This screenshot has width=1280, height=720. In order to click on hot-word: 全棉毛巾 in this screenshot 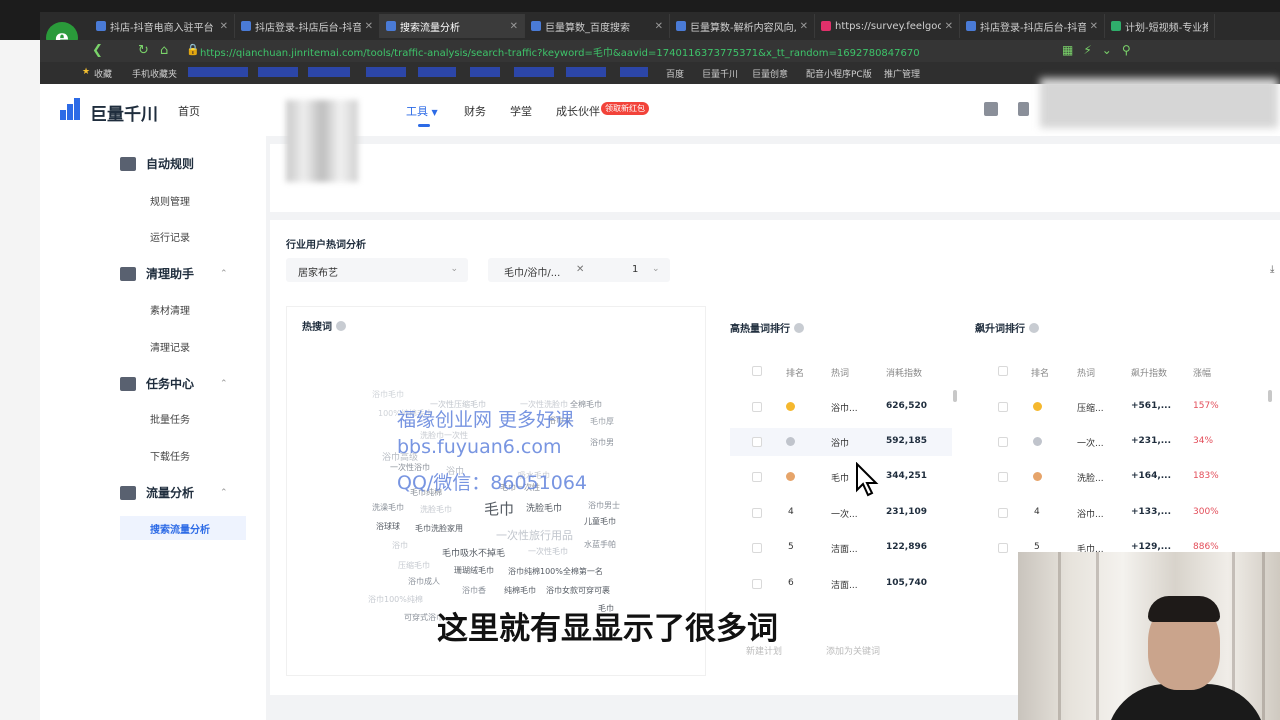, I will do `click(586, 404)`.